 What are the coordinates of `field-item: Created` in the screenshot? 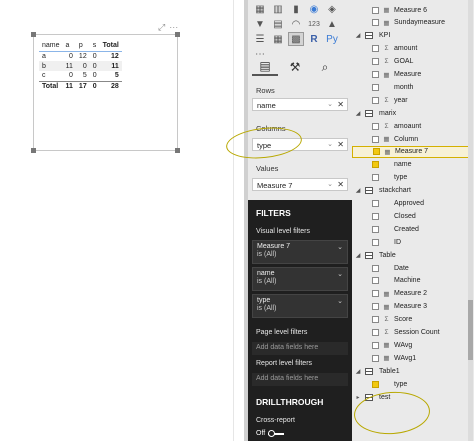 It's located at (411, 229).